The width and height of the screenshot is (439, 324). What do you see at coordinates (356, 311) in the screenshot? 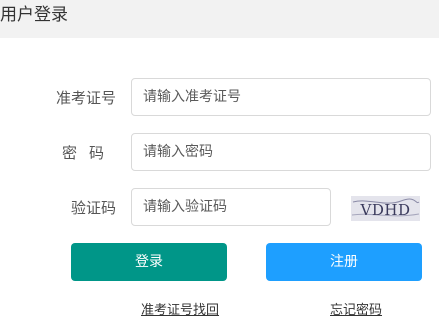
I see `forgot-password-link: 忘记密码` at bounding box center [356, 311].